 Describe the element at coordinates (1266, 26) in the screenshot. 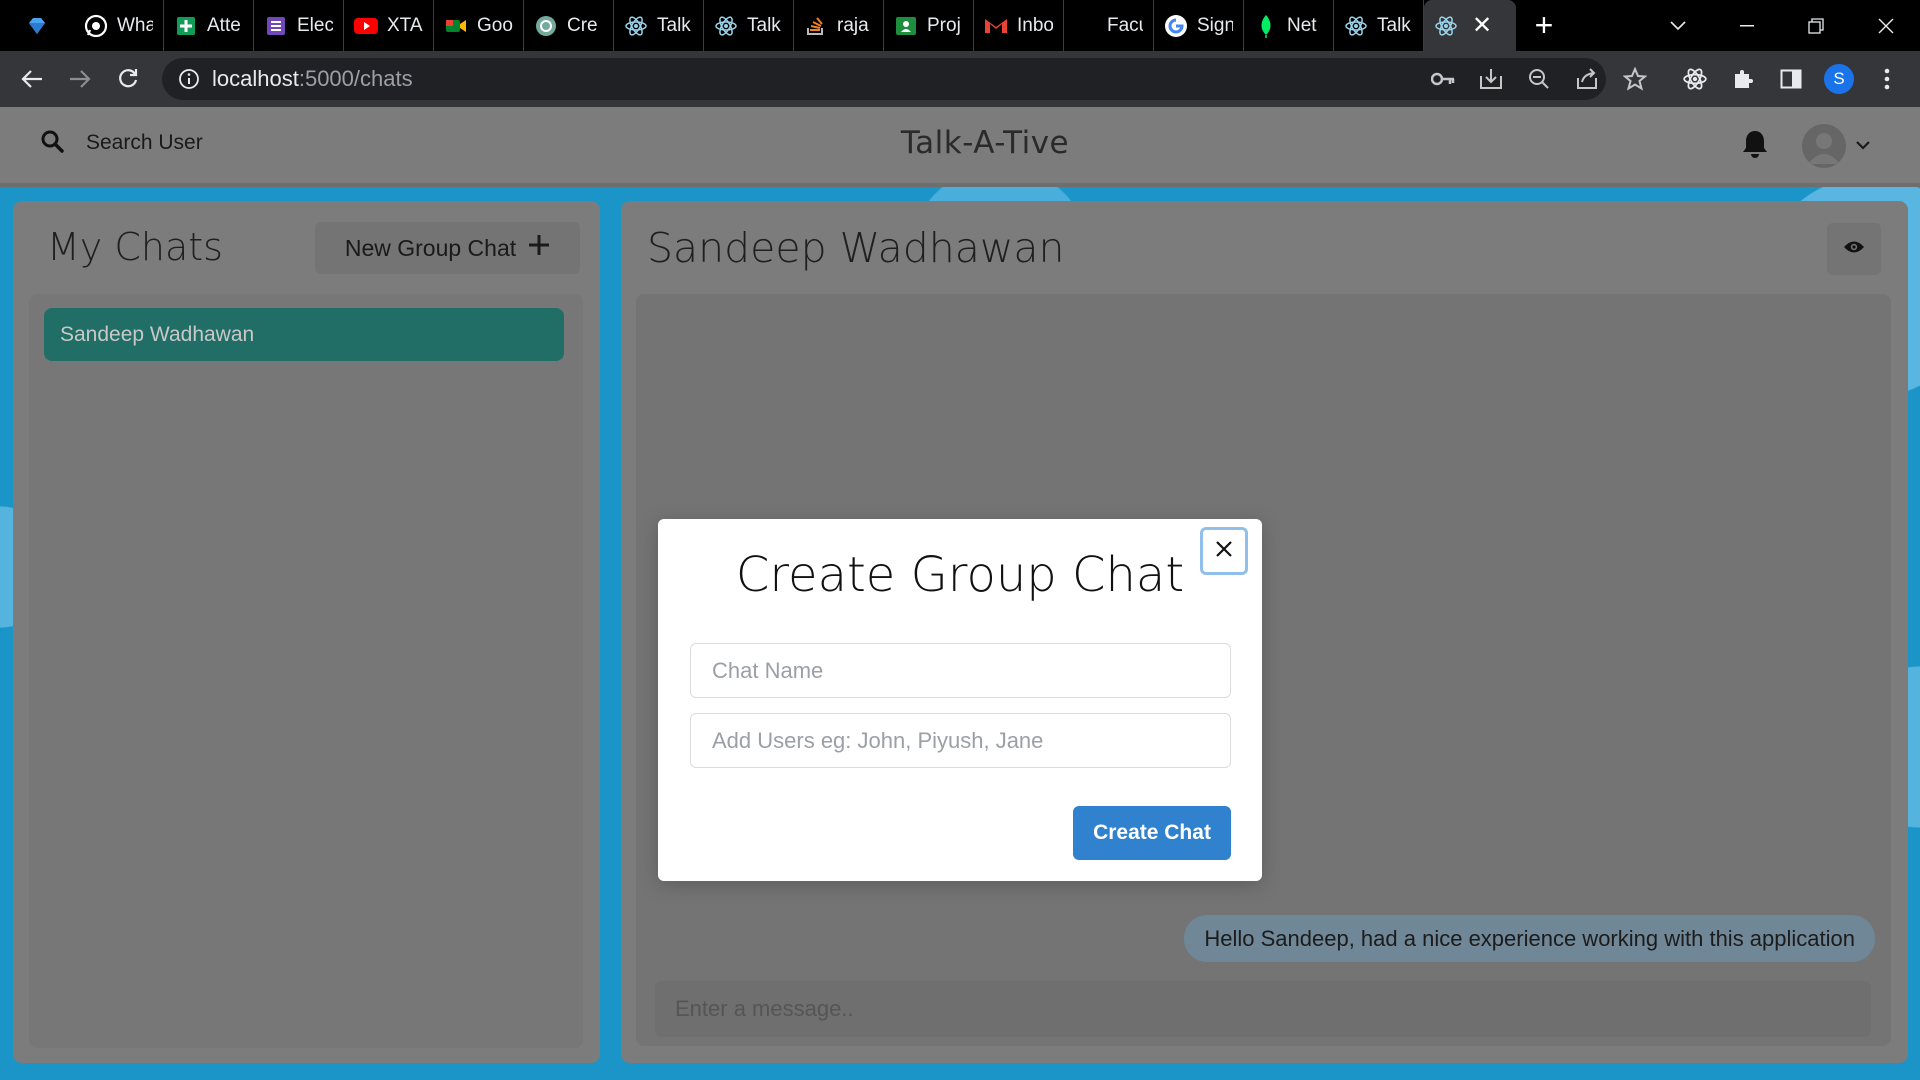

I see `mongodb-icon` at that location.